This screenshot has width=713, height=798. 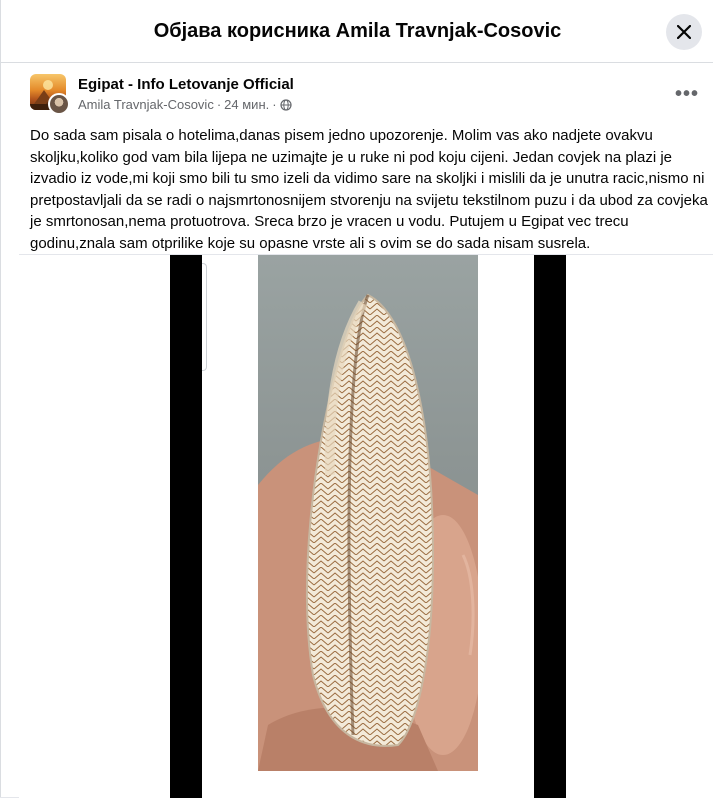 I want to click on letterbox-left, so click(x=186, y=526).